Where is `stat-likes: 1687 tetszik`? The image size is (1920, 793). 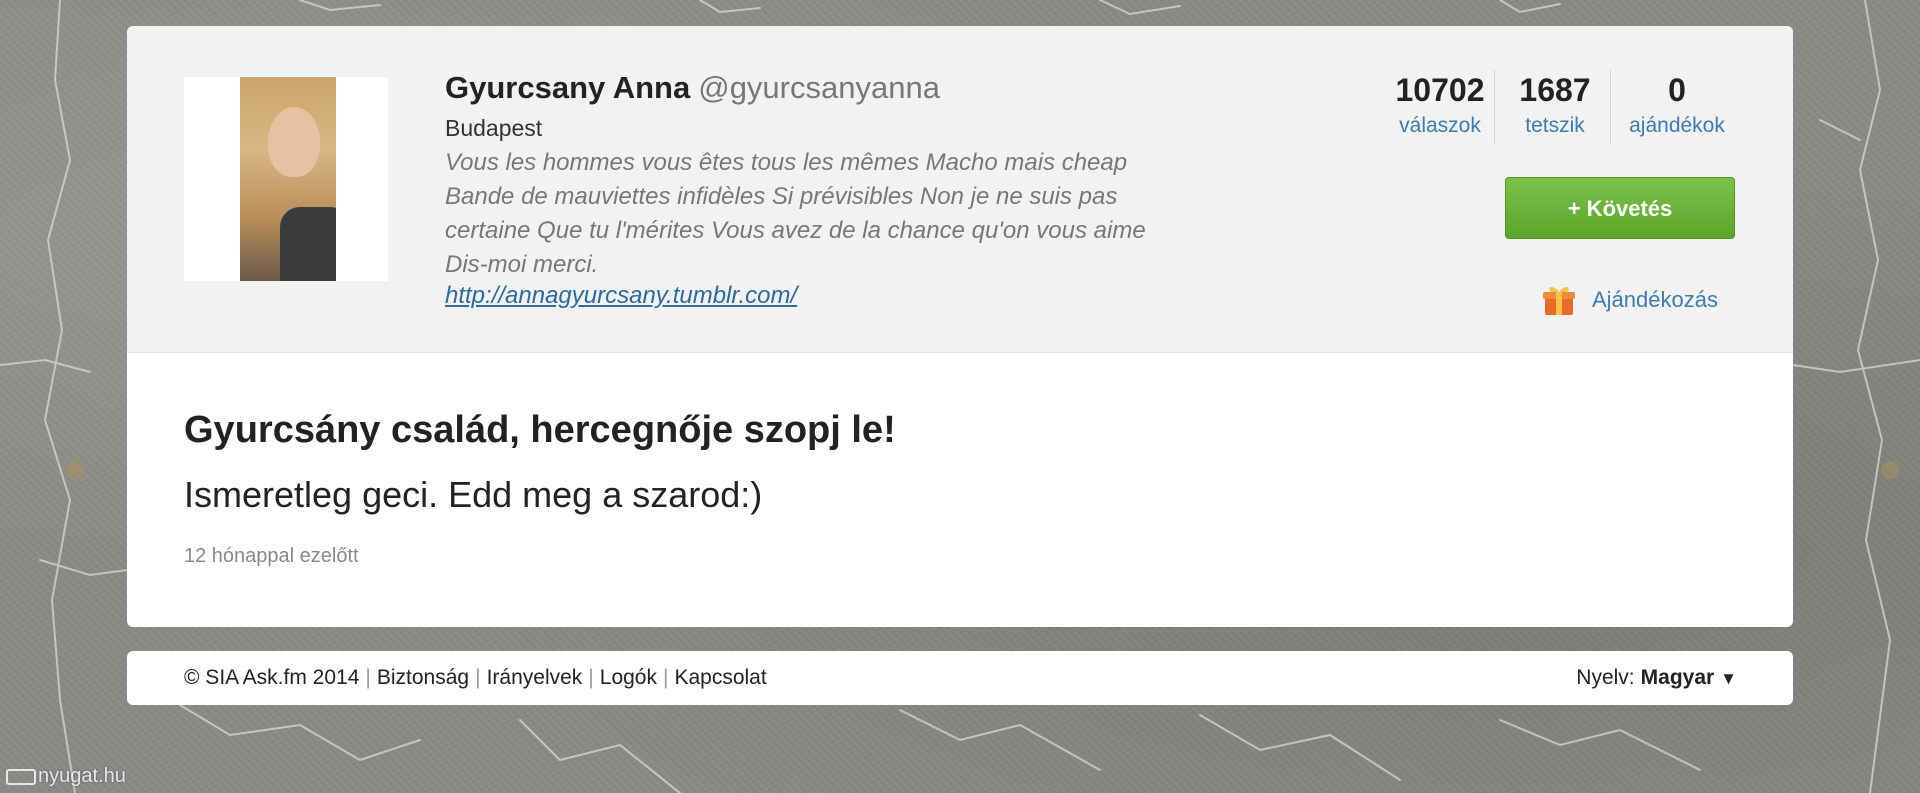
stat-likes: 1687 tetszik is located at coordinates (1555, 105).